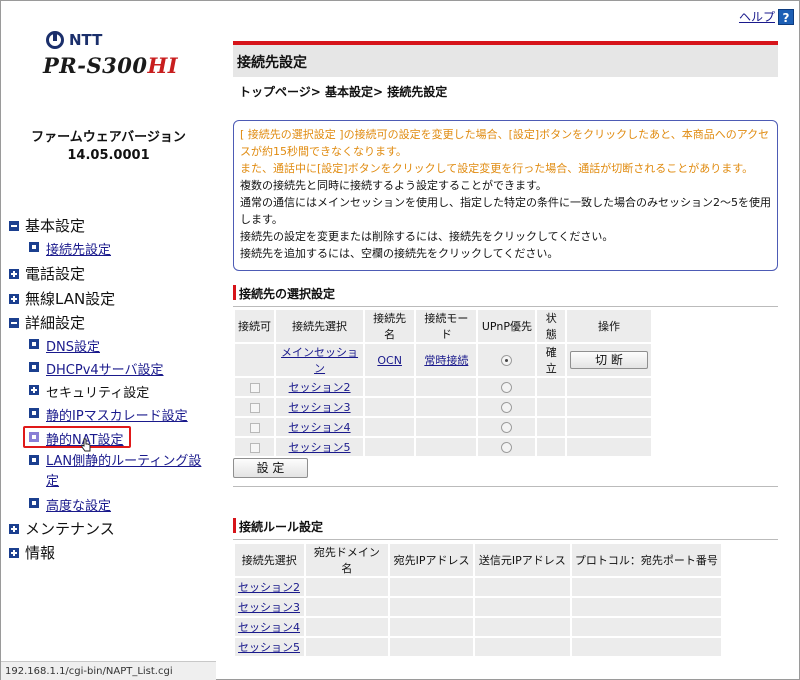 This screenshot has width=800, height=680. What do you see at coordinates (89, 391) in the screenshot?
I see `nav-security: セキュリティ設定` at bounding box center [89, 391].